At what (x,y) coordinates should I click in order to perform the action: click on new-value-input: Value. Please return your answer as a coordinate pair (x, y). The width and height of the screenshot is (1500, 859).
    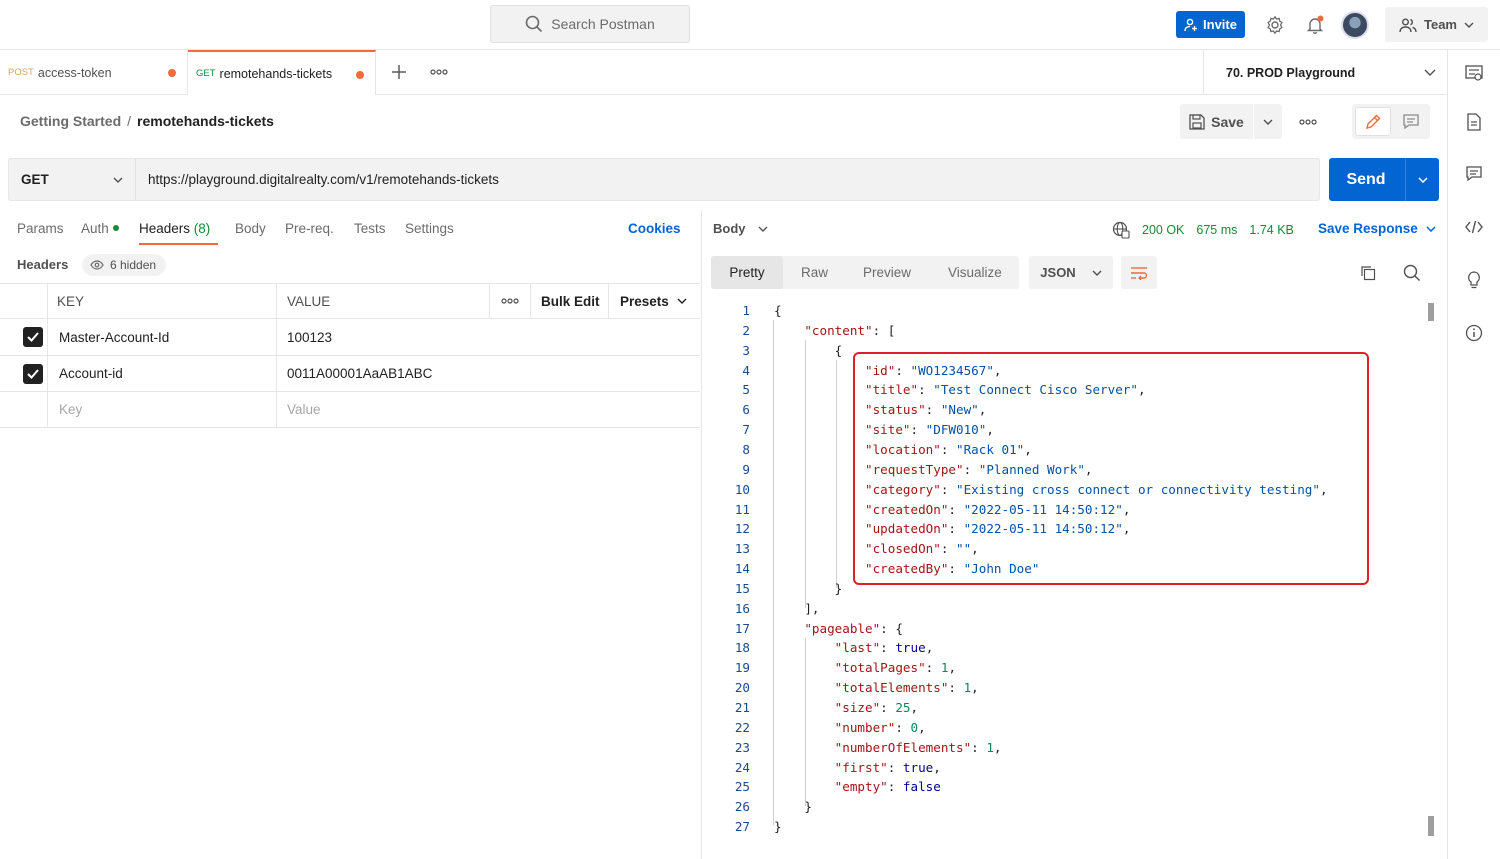
    Looking at the image, I should click on (304, 409).